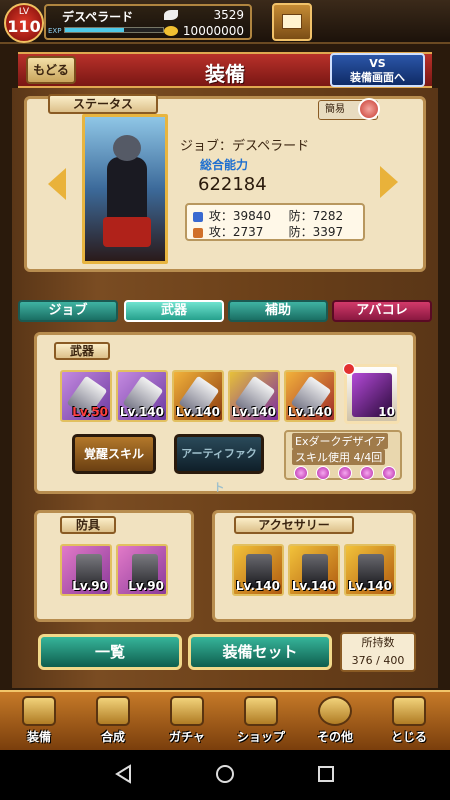 The height and width of the screenshot is (800, 450). I want to click on nav-label: ショップ, so click(260, 737).